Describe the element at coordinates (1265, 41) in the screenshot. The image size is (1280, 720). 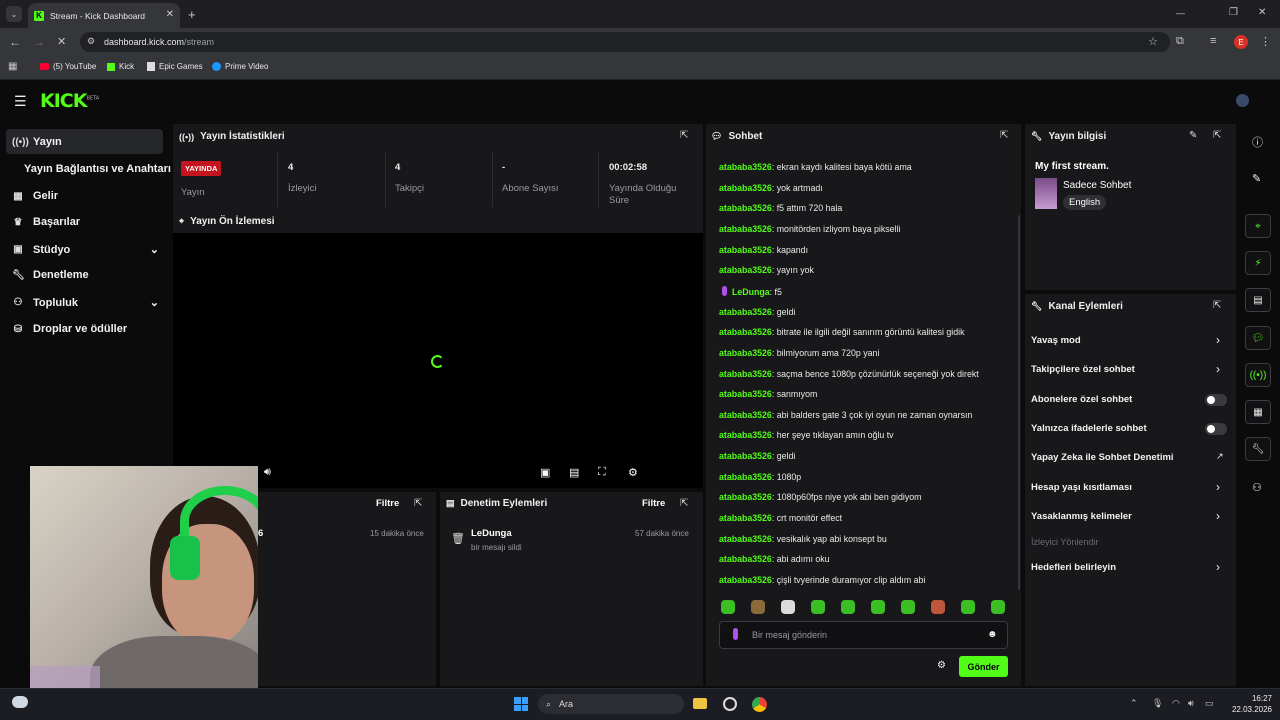
I see `browser-menu-icon: ⋮` at that location.